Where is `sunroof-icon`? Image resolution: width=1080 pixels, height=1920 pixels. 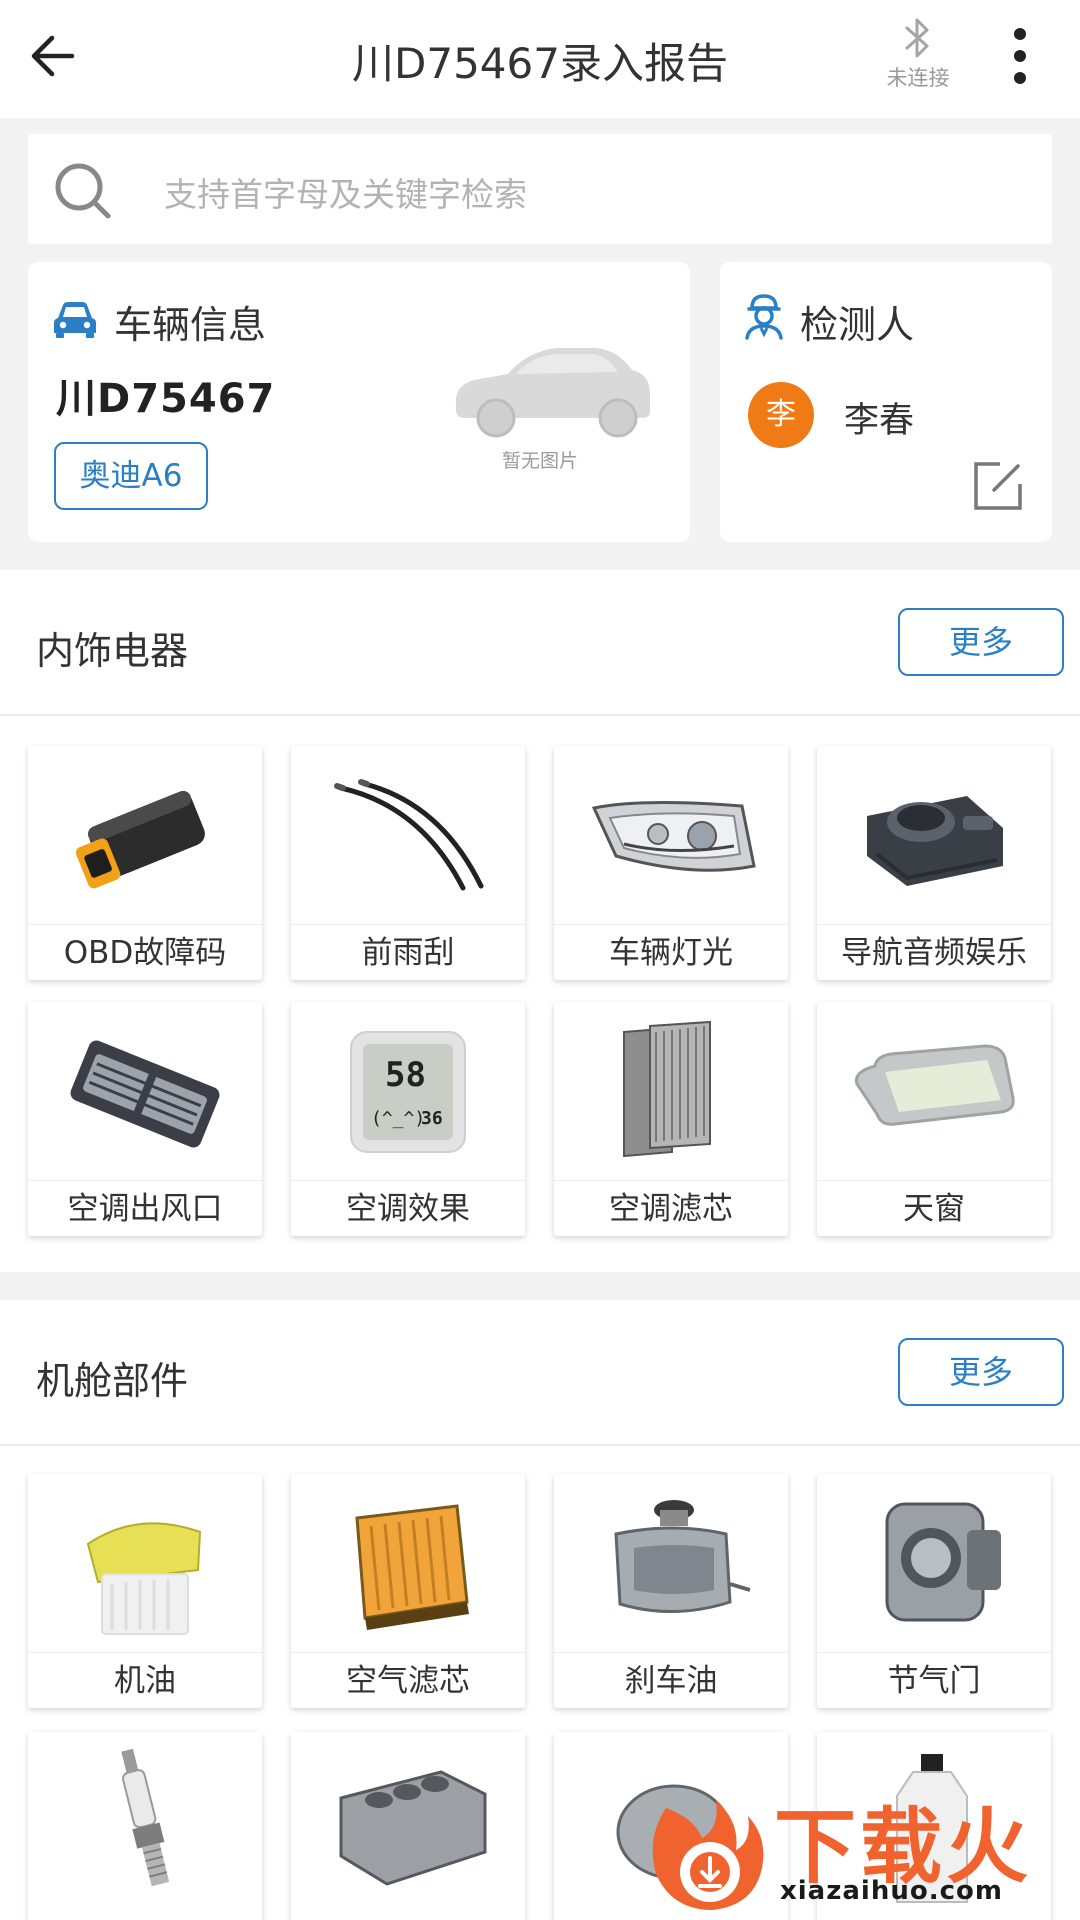 sunroof-icon is located at coordinates (934, 1085).